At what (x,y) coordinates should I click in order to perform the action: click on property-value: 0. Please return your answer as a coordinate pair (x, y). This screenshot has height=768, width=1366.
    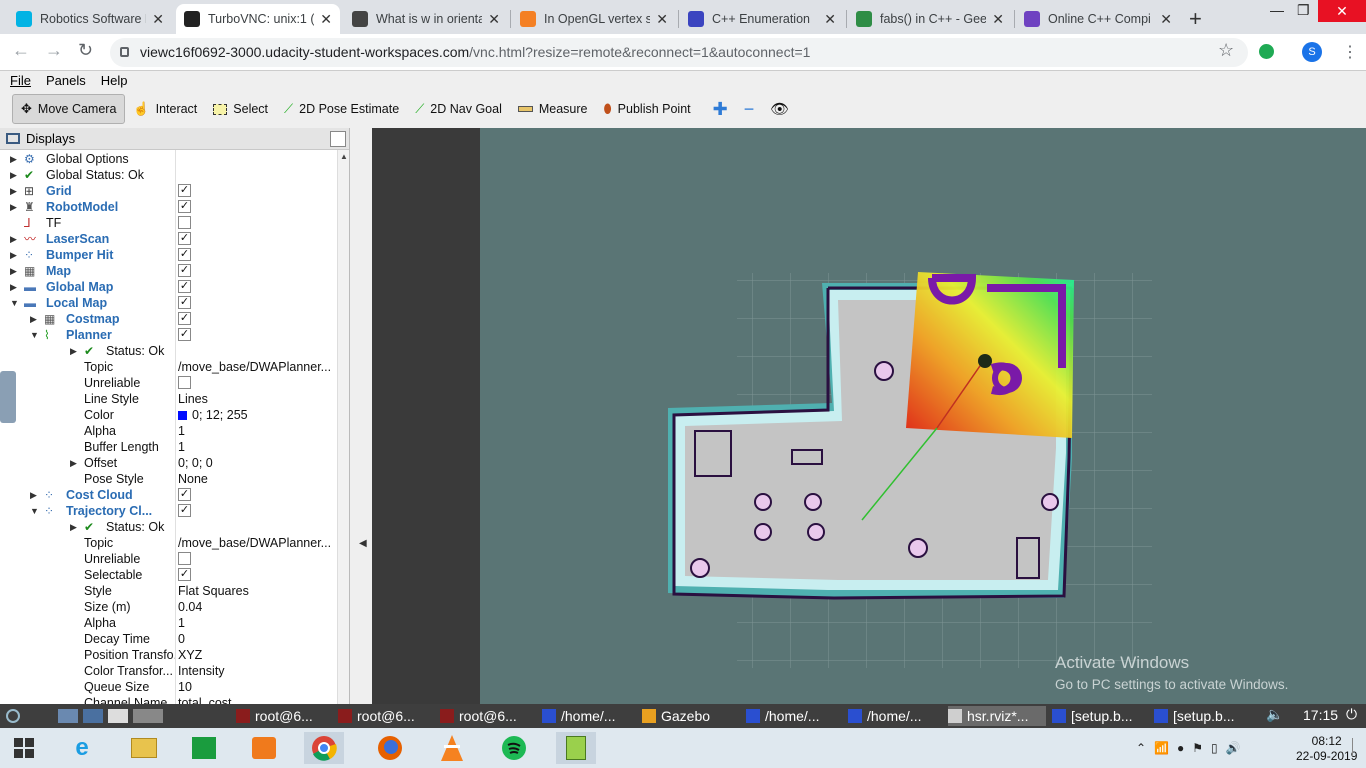
    Looking at the image, I should click on (257, 639).